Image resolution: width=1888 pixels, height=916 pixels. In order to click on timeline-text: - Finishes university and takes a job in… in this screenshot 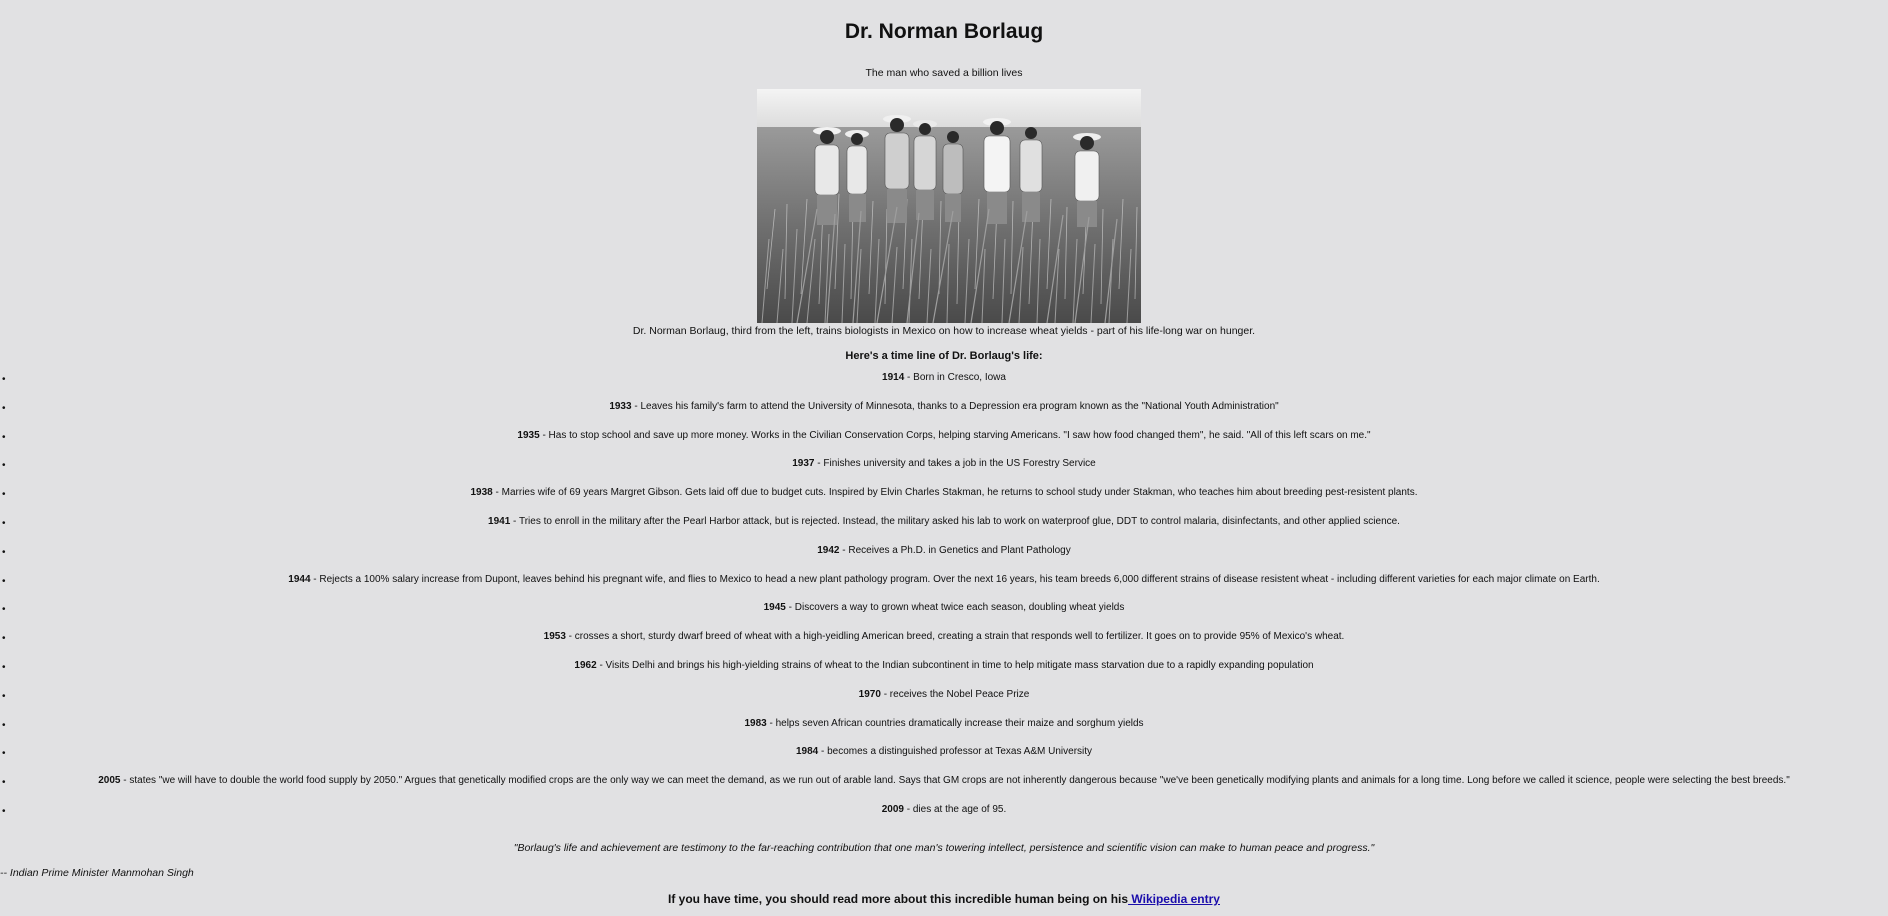, I will do `click(955, 464)`.